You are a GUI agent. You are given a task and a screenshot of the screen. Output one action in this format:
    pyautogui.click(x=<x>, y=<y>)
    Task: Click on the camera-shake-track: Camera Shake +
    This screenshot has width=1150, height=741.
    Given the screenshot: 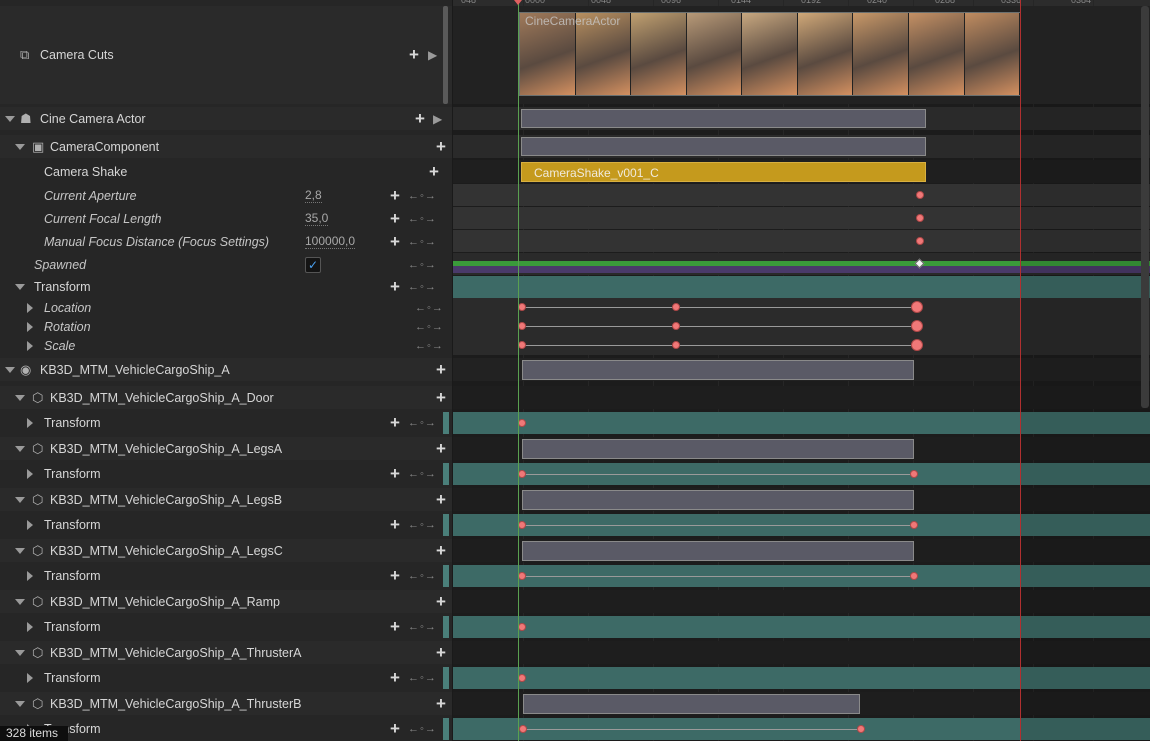 What is the action you would take?
    pyautogui.click(x=226, y=171)
    